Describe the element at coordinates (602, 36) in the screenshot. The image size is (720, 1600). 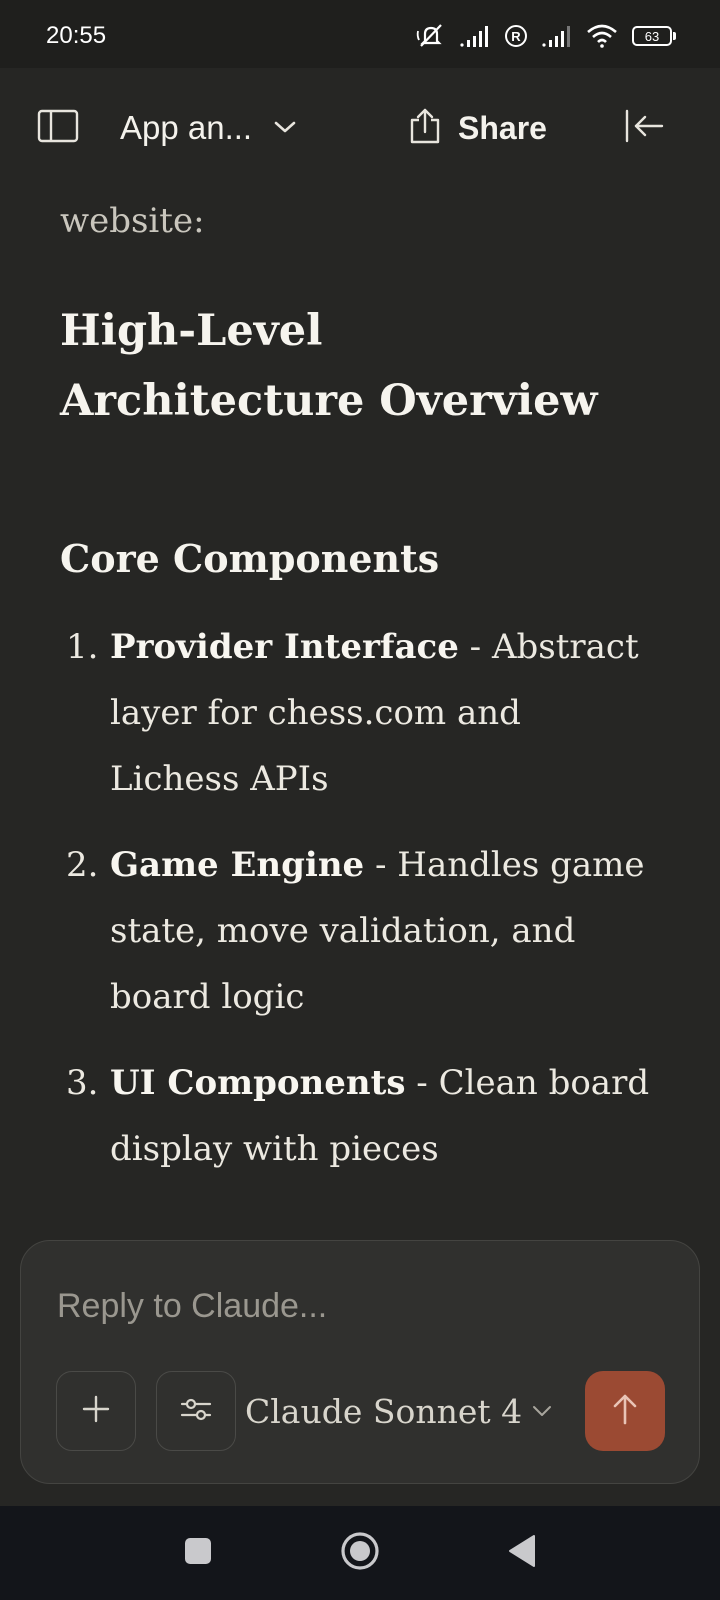
I see `wifi-icon` at that location.